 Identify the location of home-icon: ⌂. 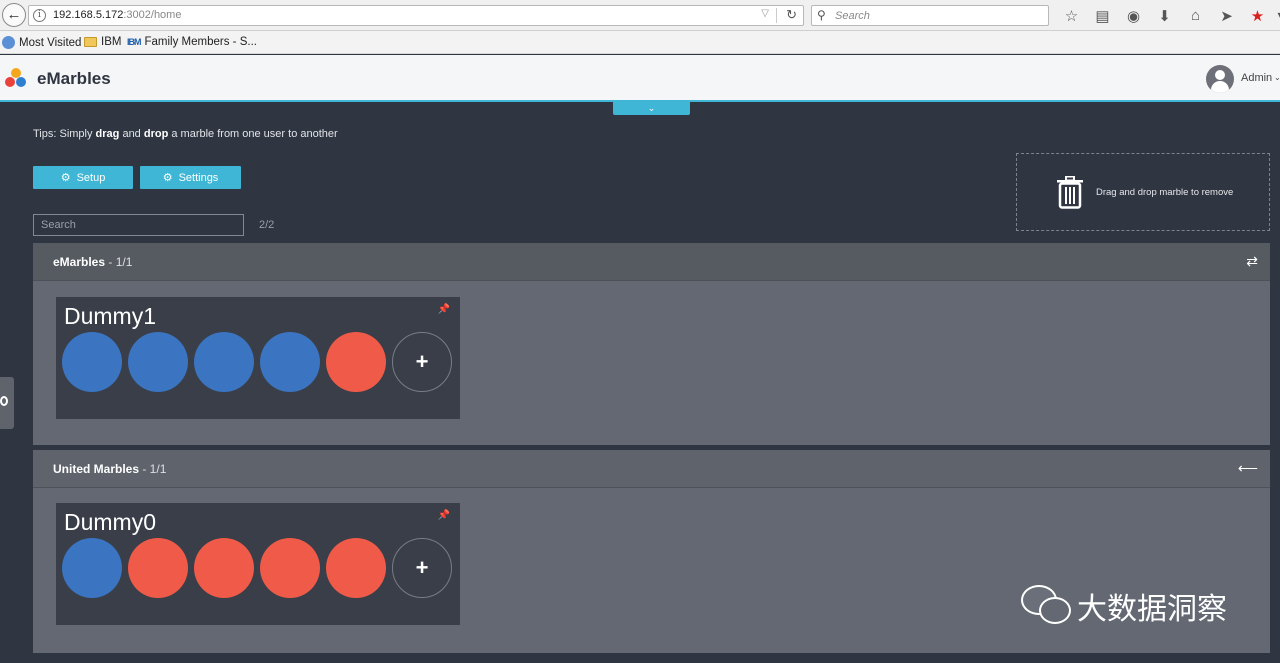
(1195, 15).